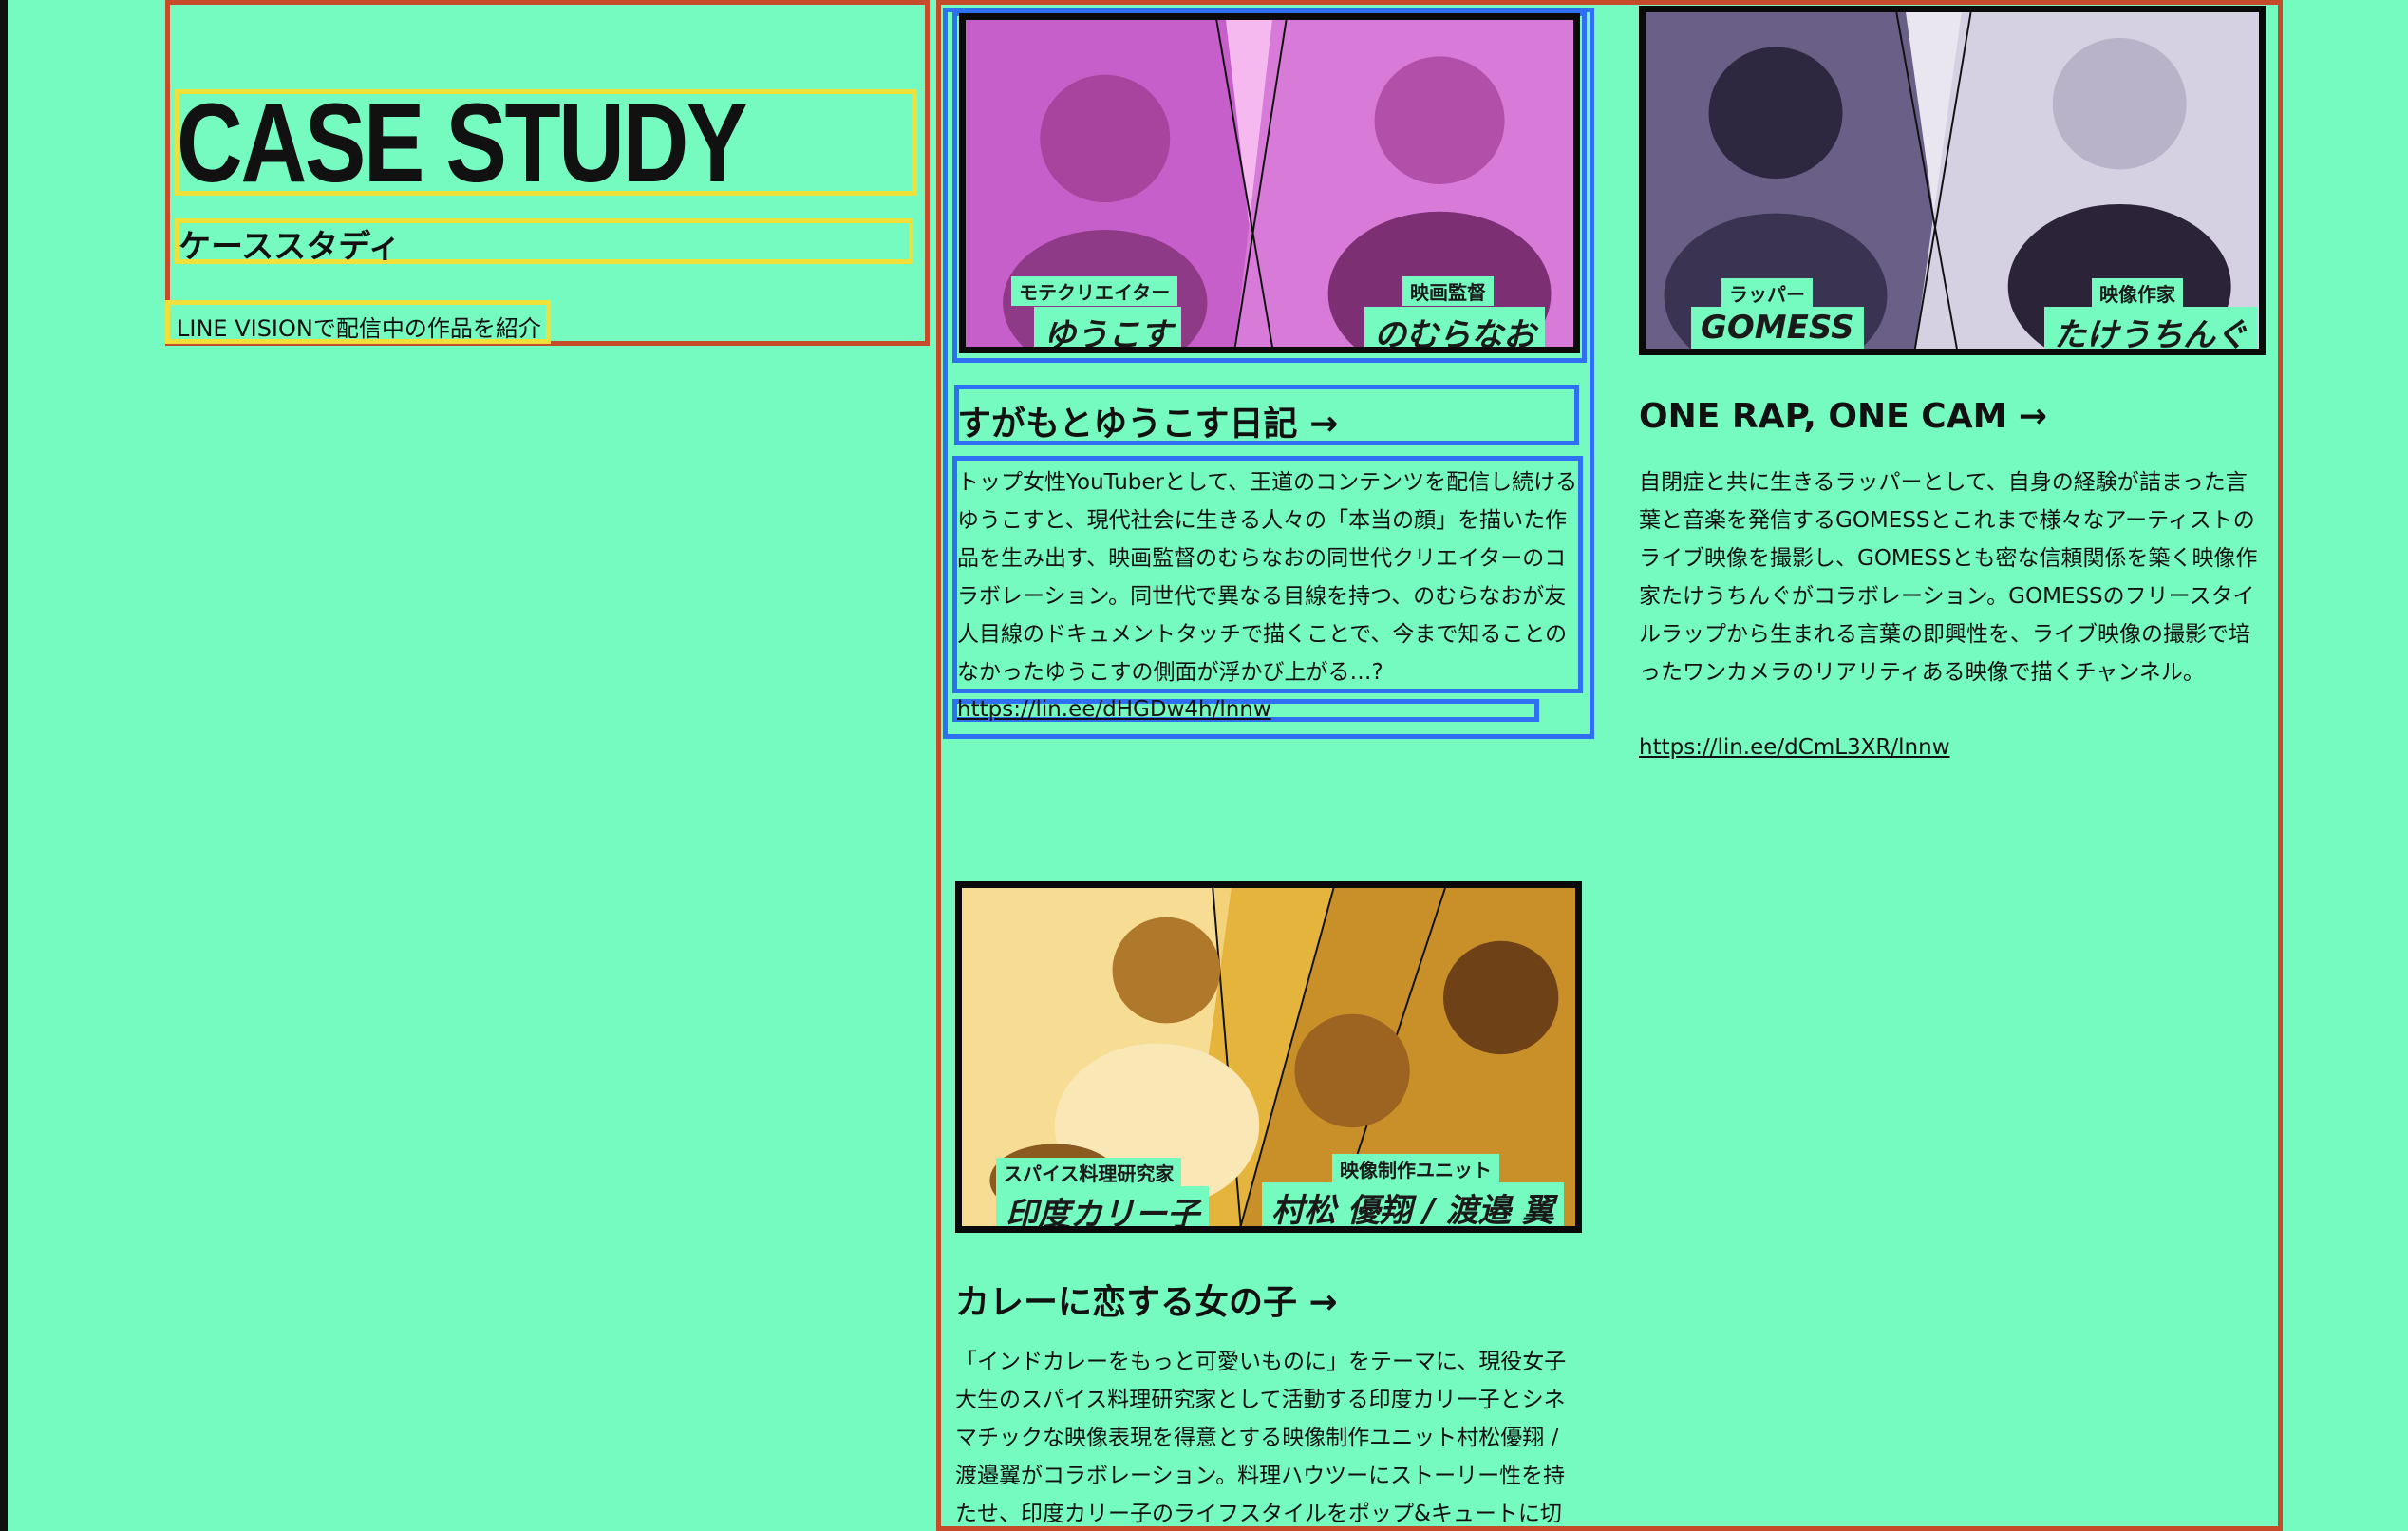 The image size is (2408, 1531). What do you see at coordinates (1269, 183) in the screenshot?
I see `card-thumbnail: モテクリエイター ゆうこす 映画監督 のむらなお` at bounding box center [1269, 183].